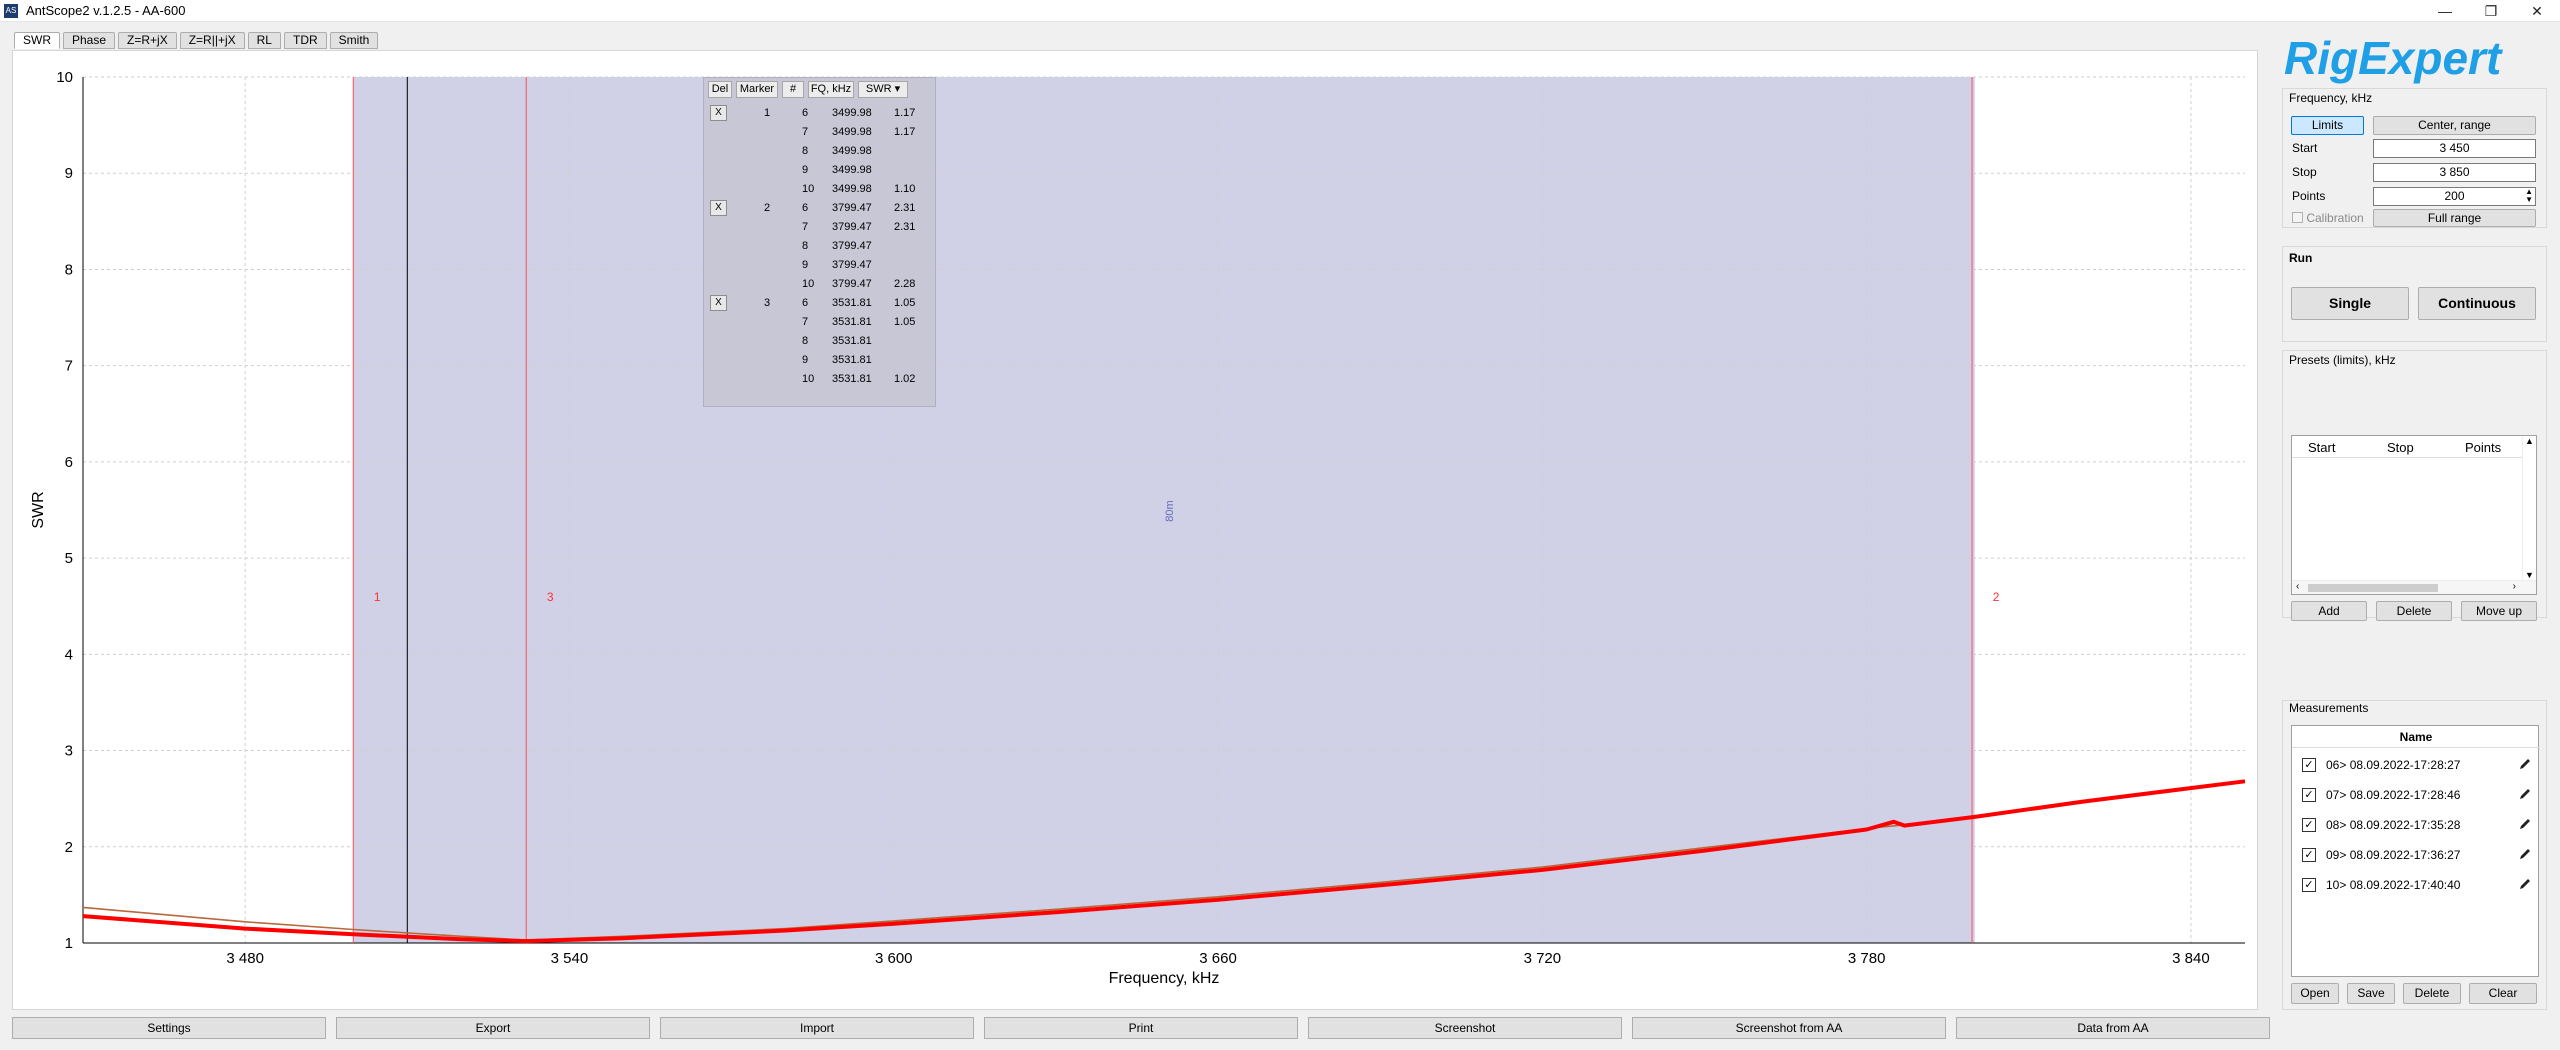 The height and width of the screenshot is (1050, 2560). What do you see at coordinates (820, 189) in the screenshot?
I see `marker-table-row: 10 3499.98 1.10` at bounding box center [820, 189].